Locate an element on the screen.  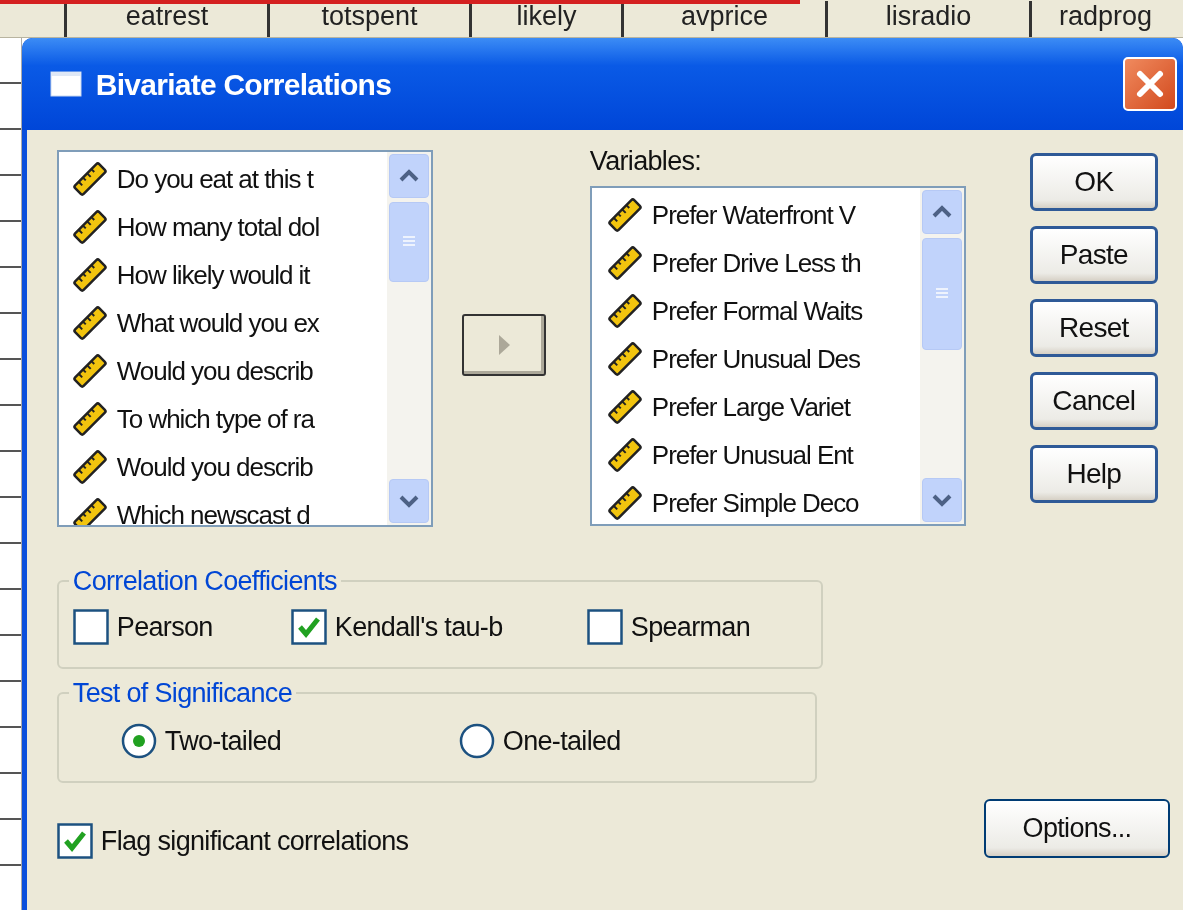
variable-item: What would you ex is located at coordinates (217, 323).